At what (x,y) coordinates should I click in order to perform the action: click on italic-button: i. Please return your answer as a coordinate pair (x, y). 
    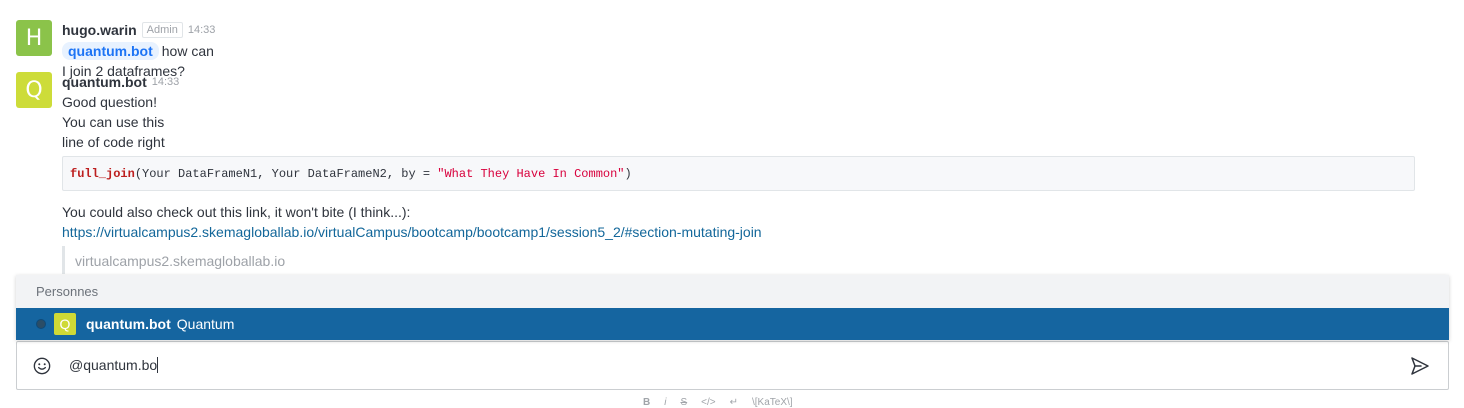
    Looking at the image, I should click on (665, 402).